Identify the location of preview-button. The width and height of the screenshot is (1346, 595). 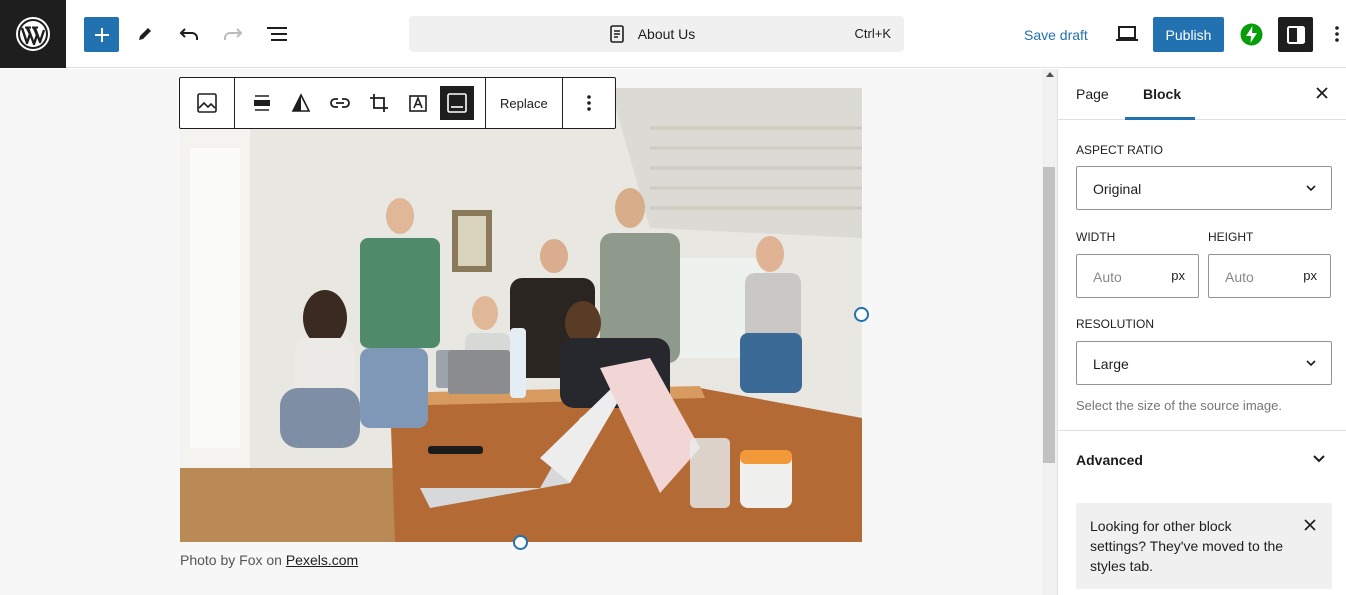
(1127, 34).